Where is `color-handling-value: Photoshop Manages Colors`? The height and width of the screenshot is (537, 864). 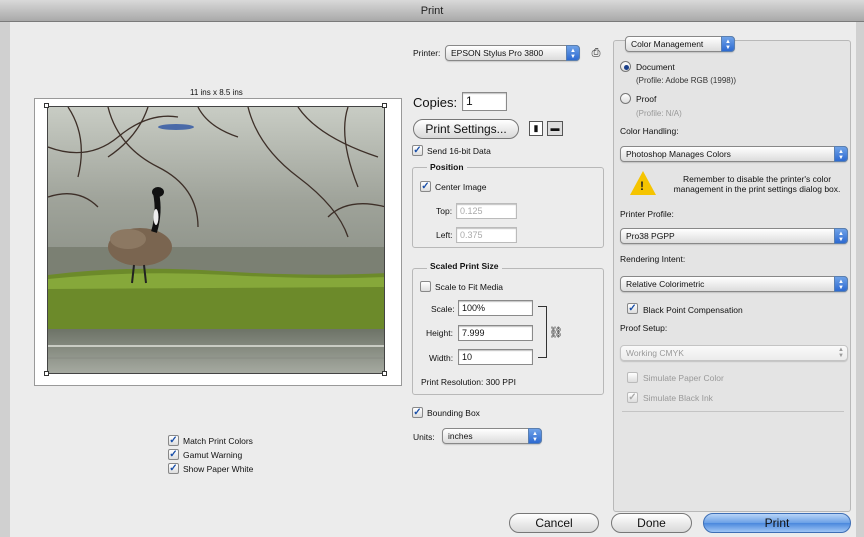
color-handling-value: Photoshop Manages Colors is located at coordinates (678, 154).